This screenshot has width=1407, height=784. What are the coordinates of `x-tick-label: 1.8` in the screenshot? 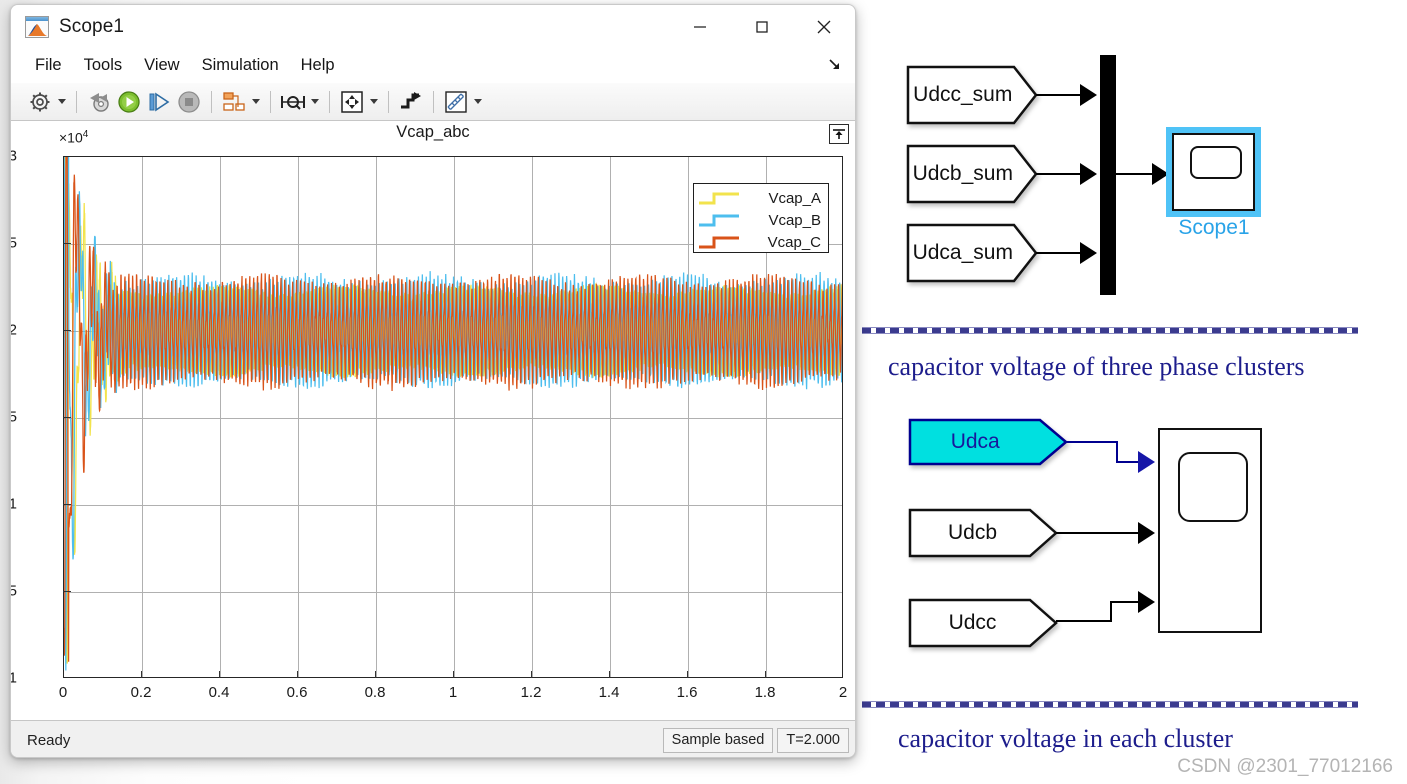 It's located at (765, 692).